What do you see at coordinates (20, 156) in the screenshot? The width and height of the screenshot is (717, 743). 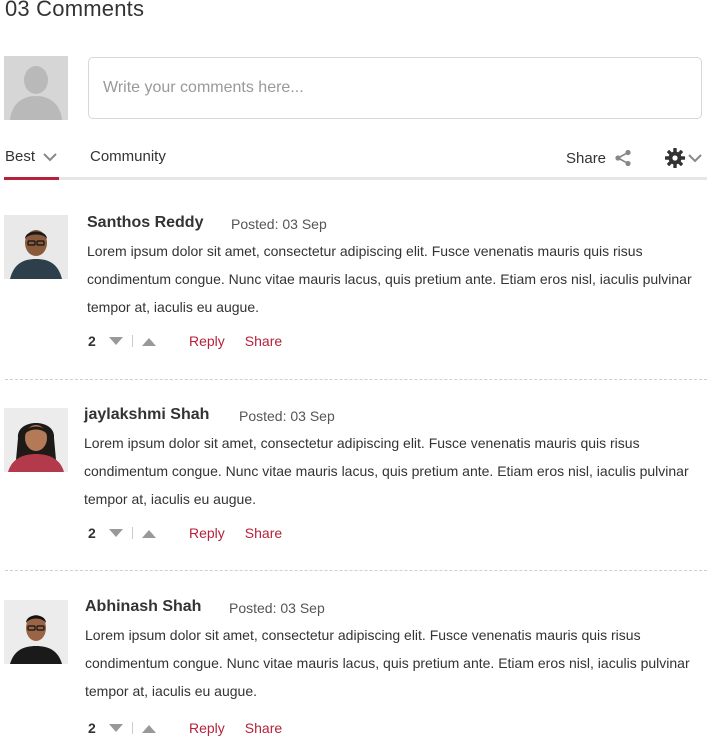 I see `tab-best-label: Best` at bounding box center [20, 156].